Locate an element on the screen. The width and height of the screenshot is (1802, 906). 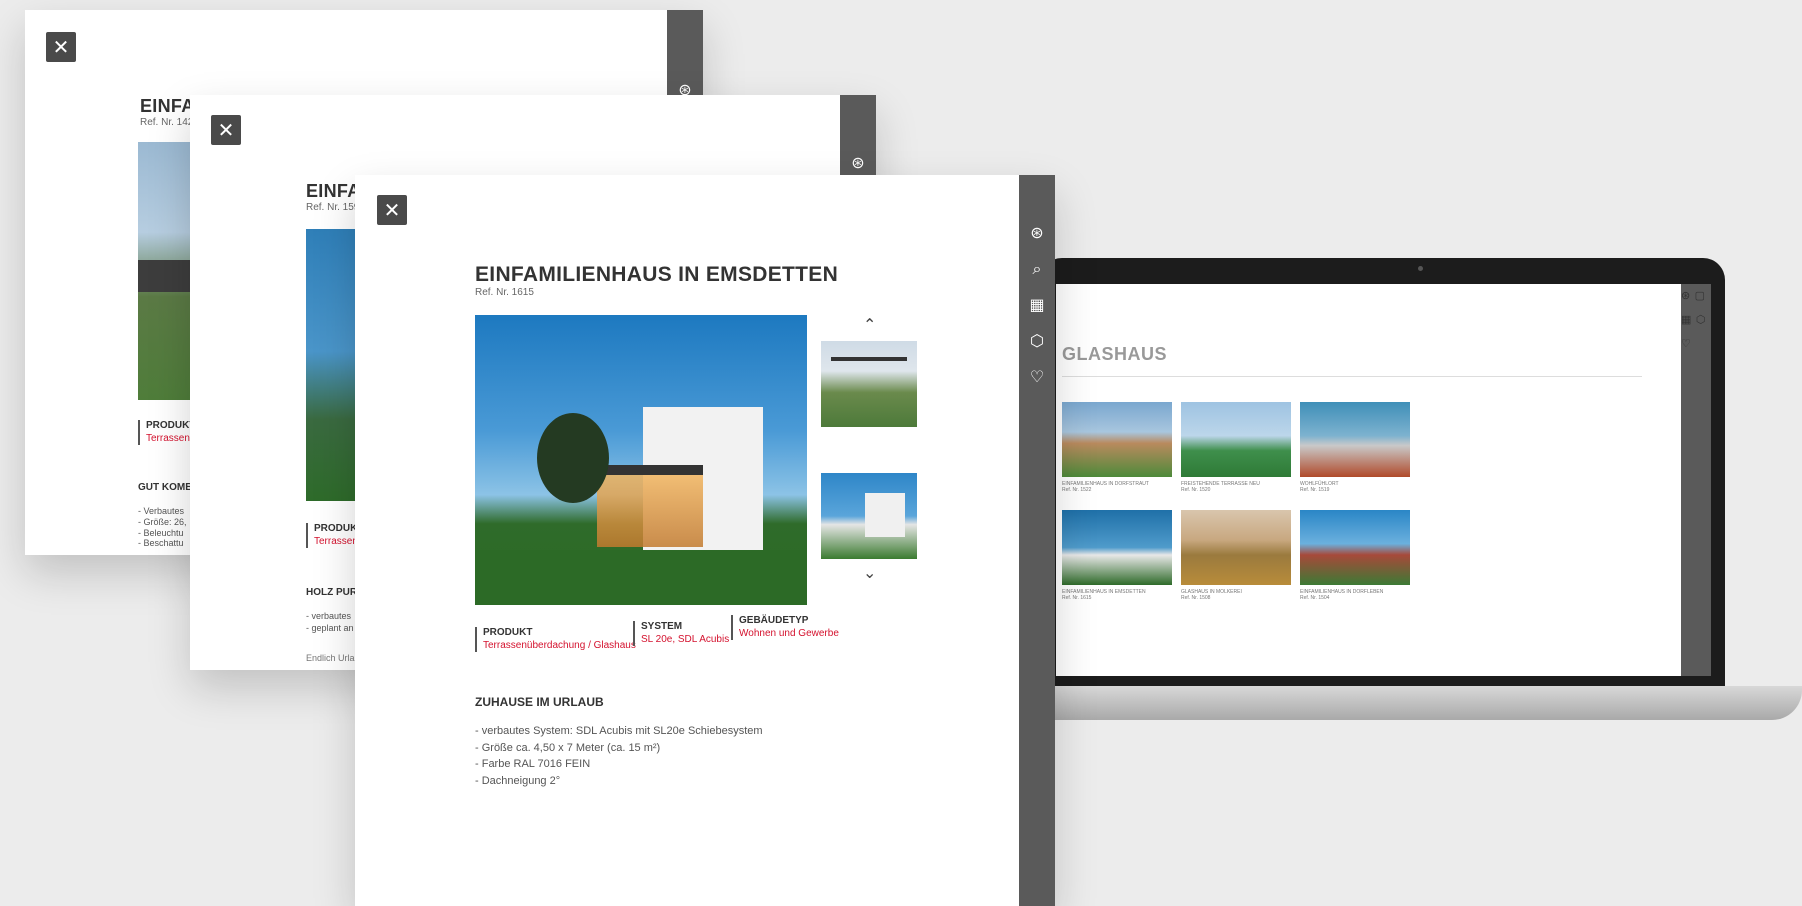
project-tile: WOHLFÜHLORT Ref. Nr. 1519 is located at coordinates (1355, 447).